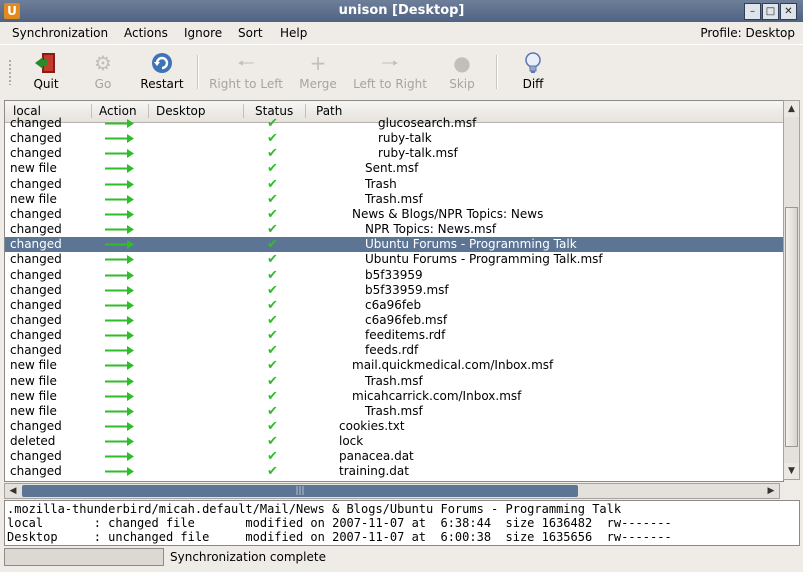  Describe the element at coordinates (300, 491) in the screenshot. I see `horizontal-scroll-thumb: |||` at that location.